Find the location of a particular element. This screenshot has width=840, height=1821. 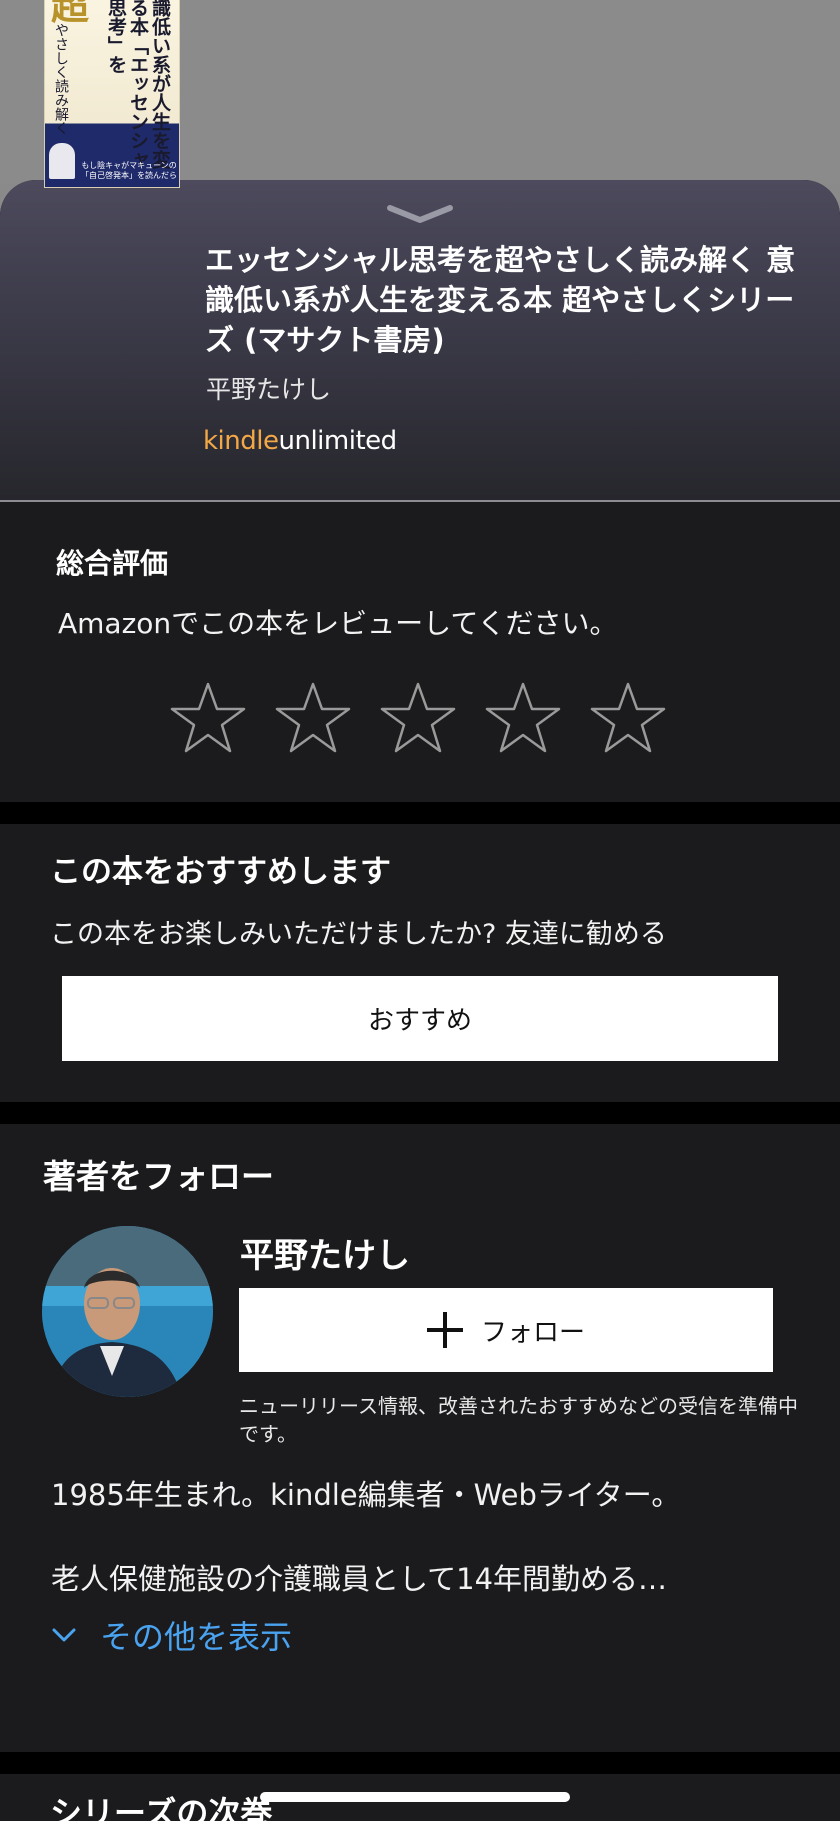

avatar is located at coordinates (127, 1311).